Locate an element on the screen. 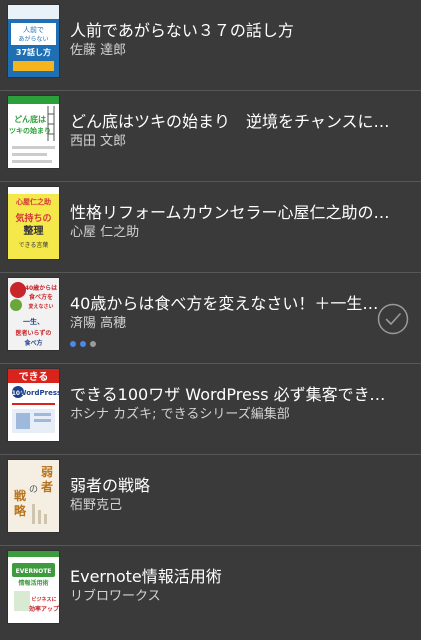 The width and height of the screenshot is (421, 640). progress-dot-inactive is located at coordinates (93, 344).